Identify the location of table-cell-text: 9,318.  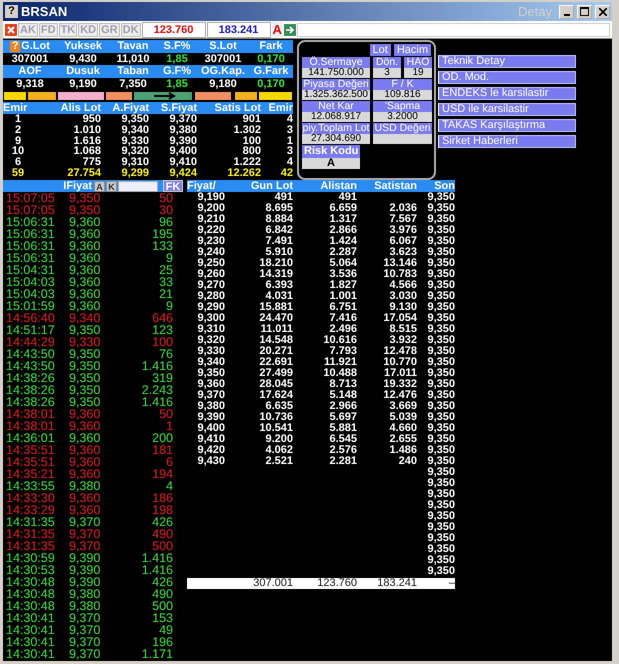
(30, 84).